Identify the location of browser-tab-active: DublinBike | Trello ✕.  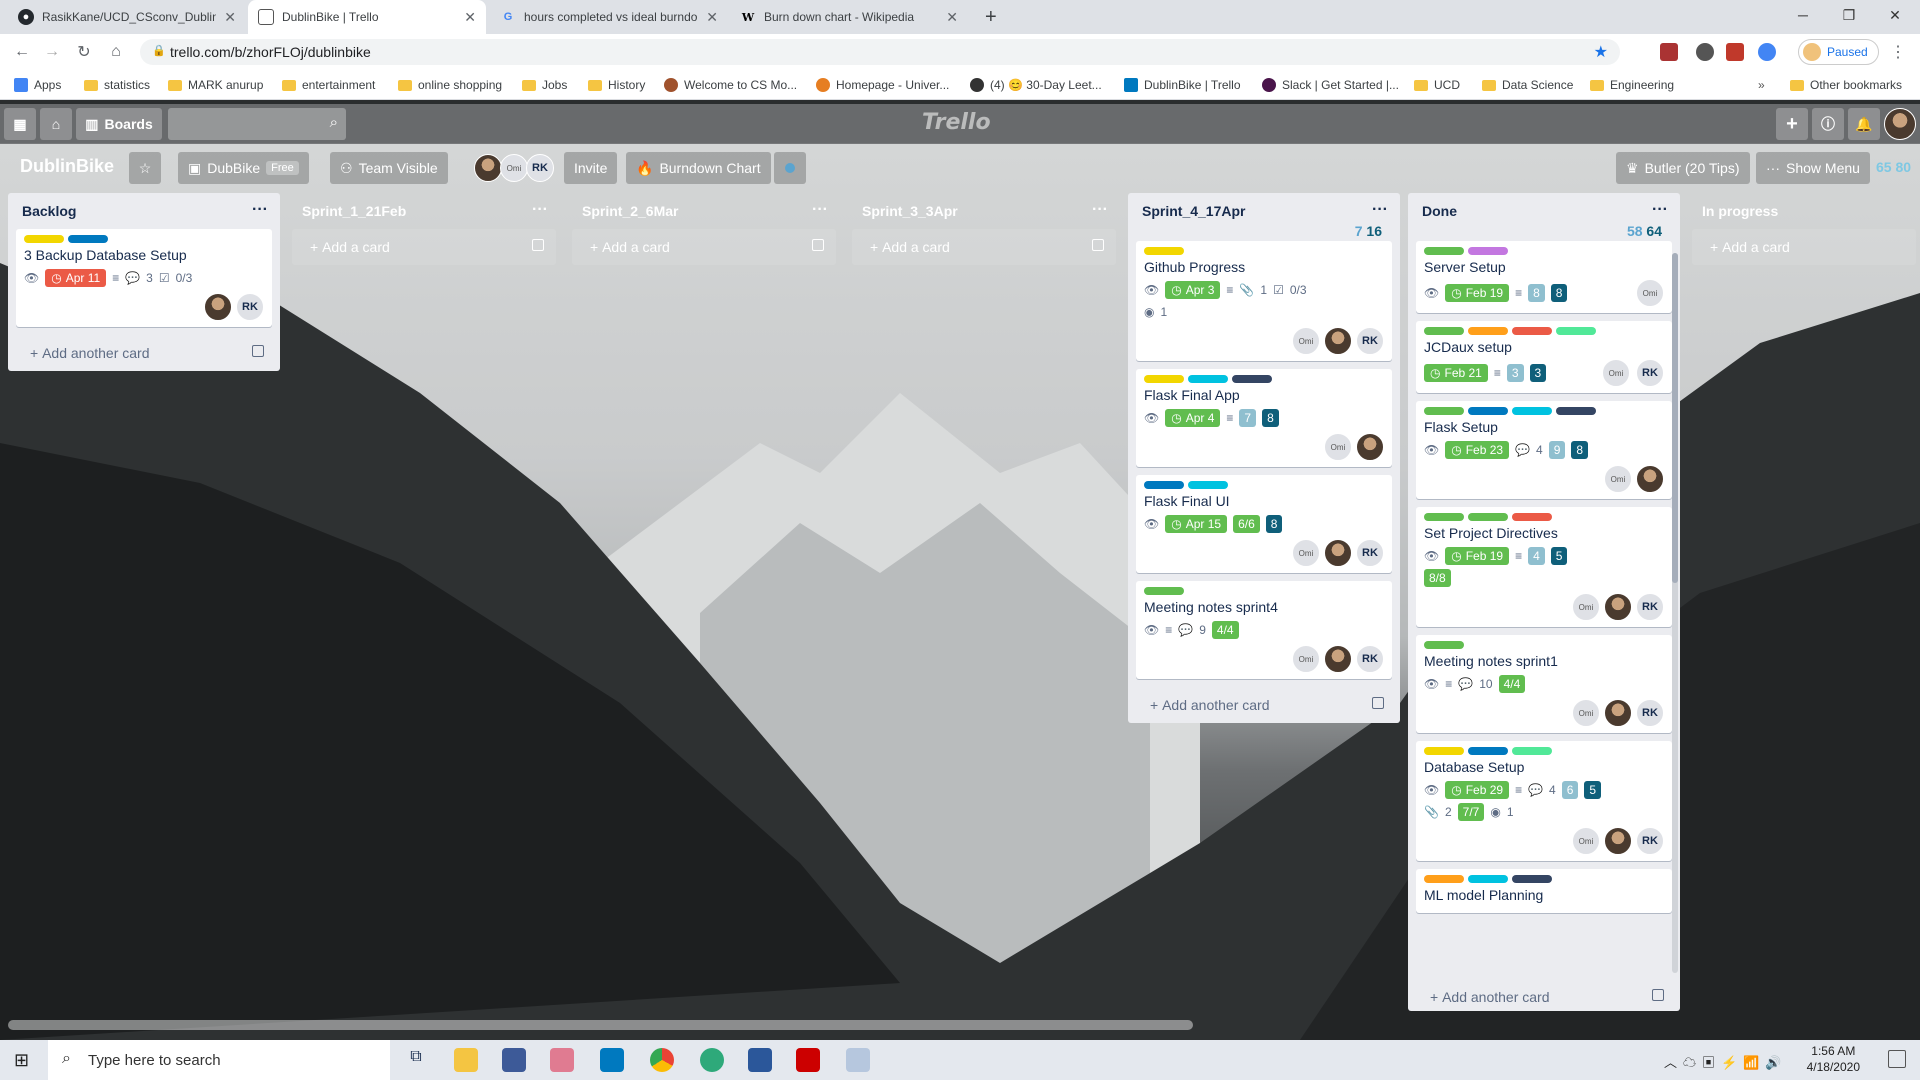
(367, 17).